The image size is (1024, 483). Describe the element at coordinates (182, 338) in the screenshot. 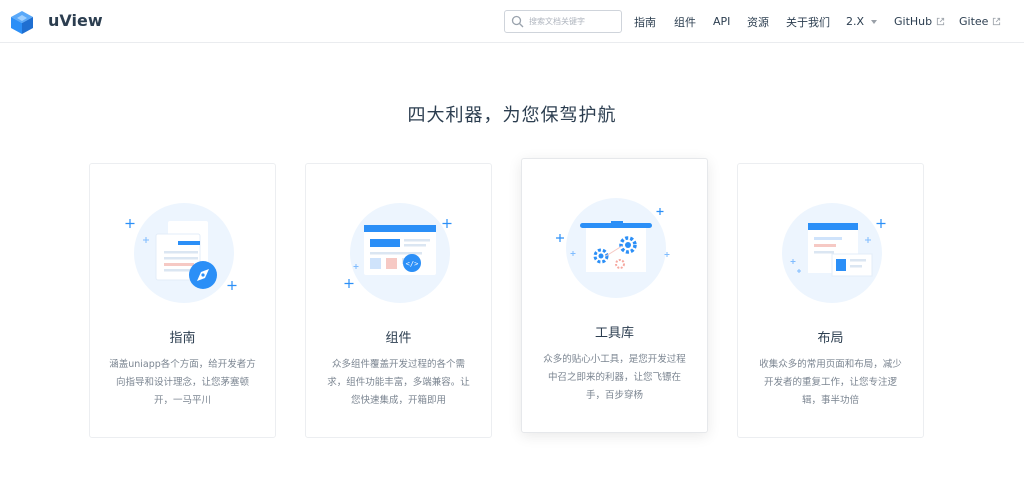

I see `card-title: 指南` at that location.